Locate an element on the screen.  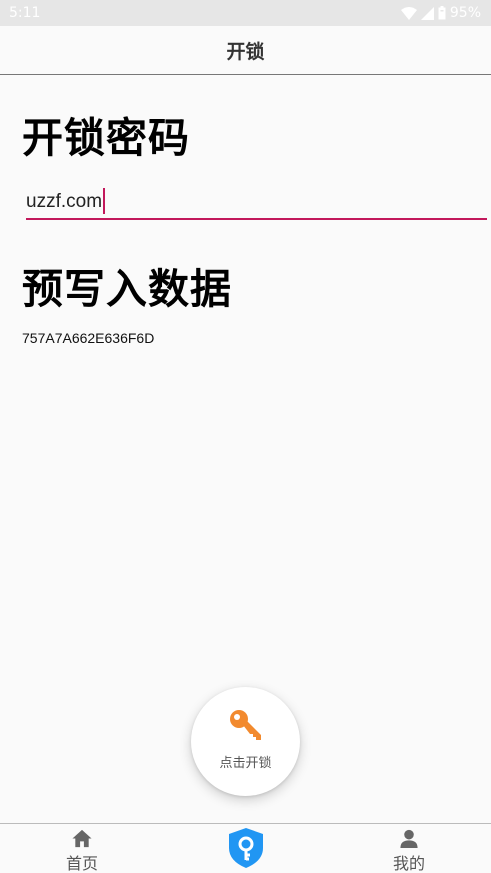
battery-icon is located at coordinates (442, 13).